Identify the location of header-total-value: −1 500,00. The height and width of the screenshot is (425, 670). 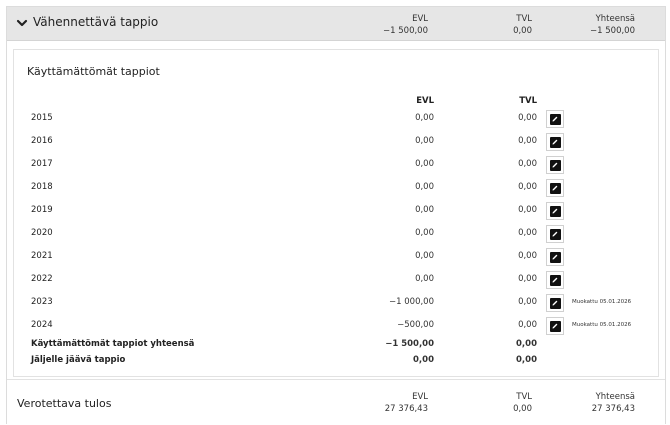
(612, 31).